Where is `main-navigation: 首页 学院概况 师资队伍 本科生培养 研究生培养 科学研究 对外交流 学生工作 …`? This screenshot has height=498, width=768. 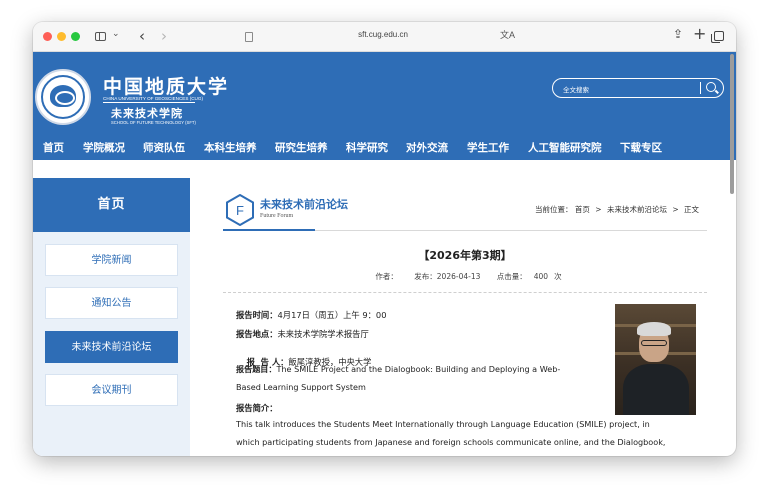
main-navigation: 首页 学院概况 师资队伍 本科生培养 研究生培养 科学研究 对外交流 学生工作 … is located at coordinates (384, 149).